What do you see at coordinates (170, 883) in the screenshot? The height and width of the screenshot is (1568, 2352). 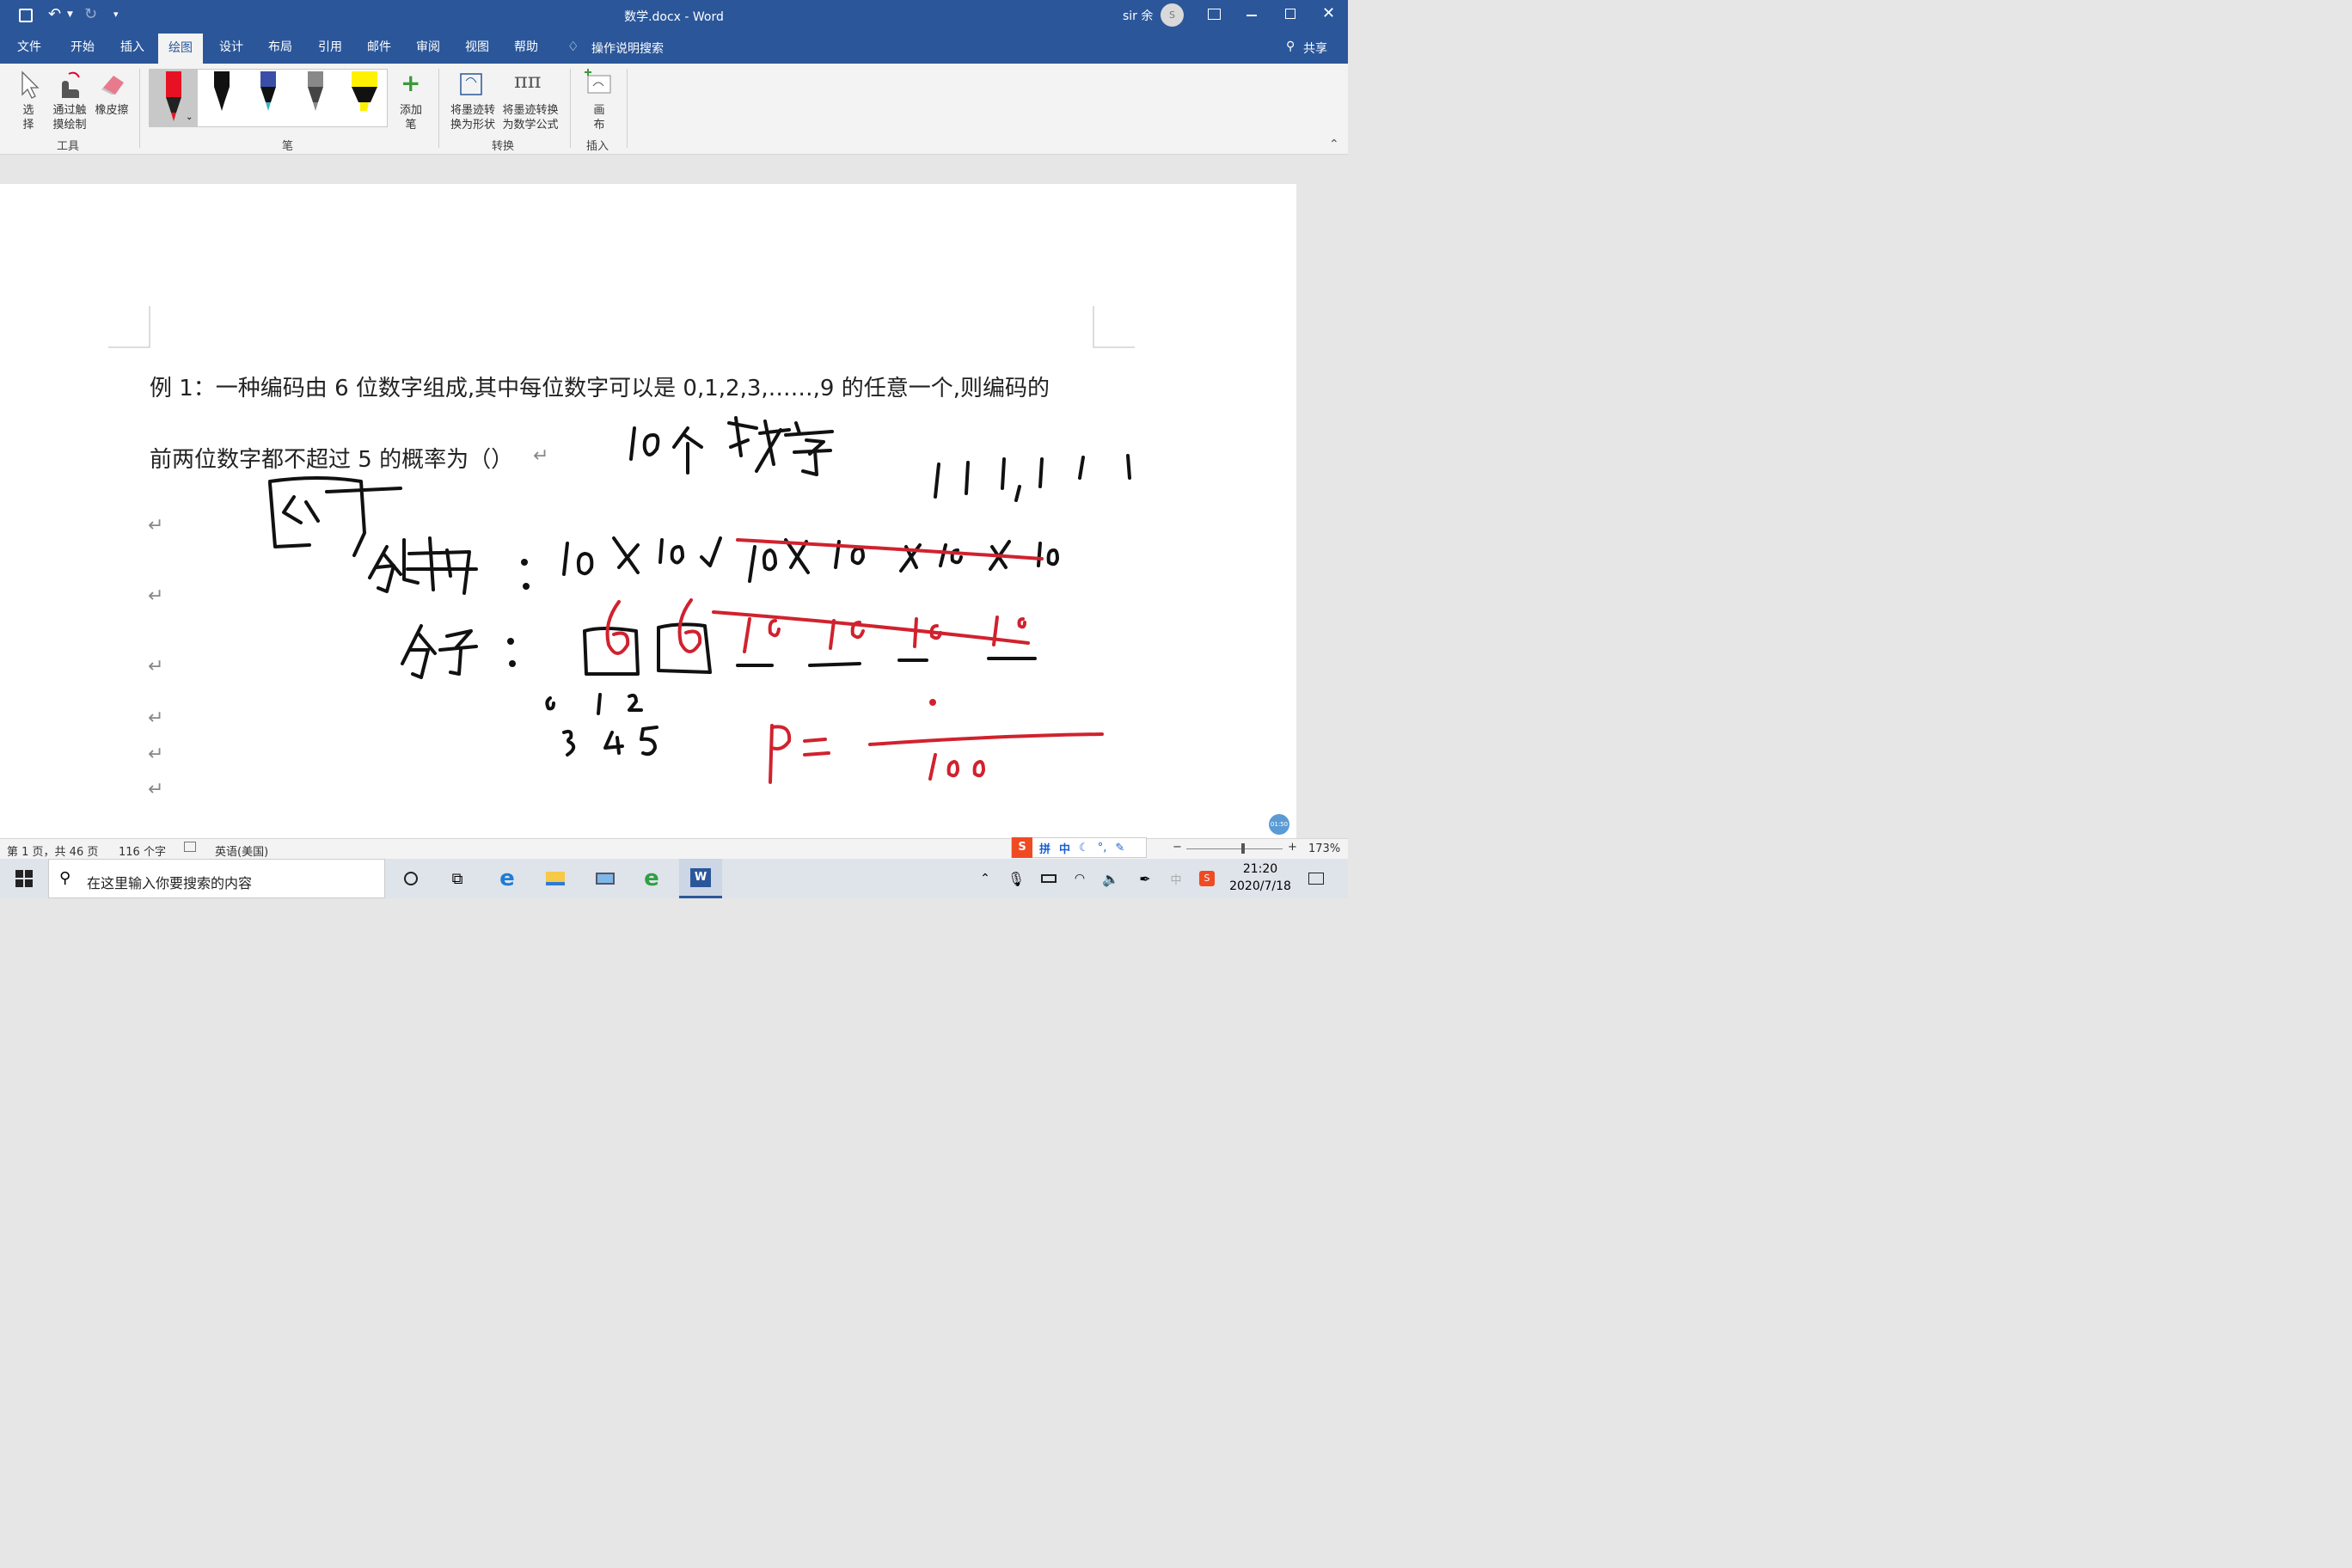 I see `taskbar-search-placeholder: 在这里输入你要搜索的内容` at bounding box center [170, 883].